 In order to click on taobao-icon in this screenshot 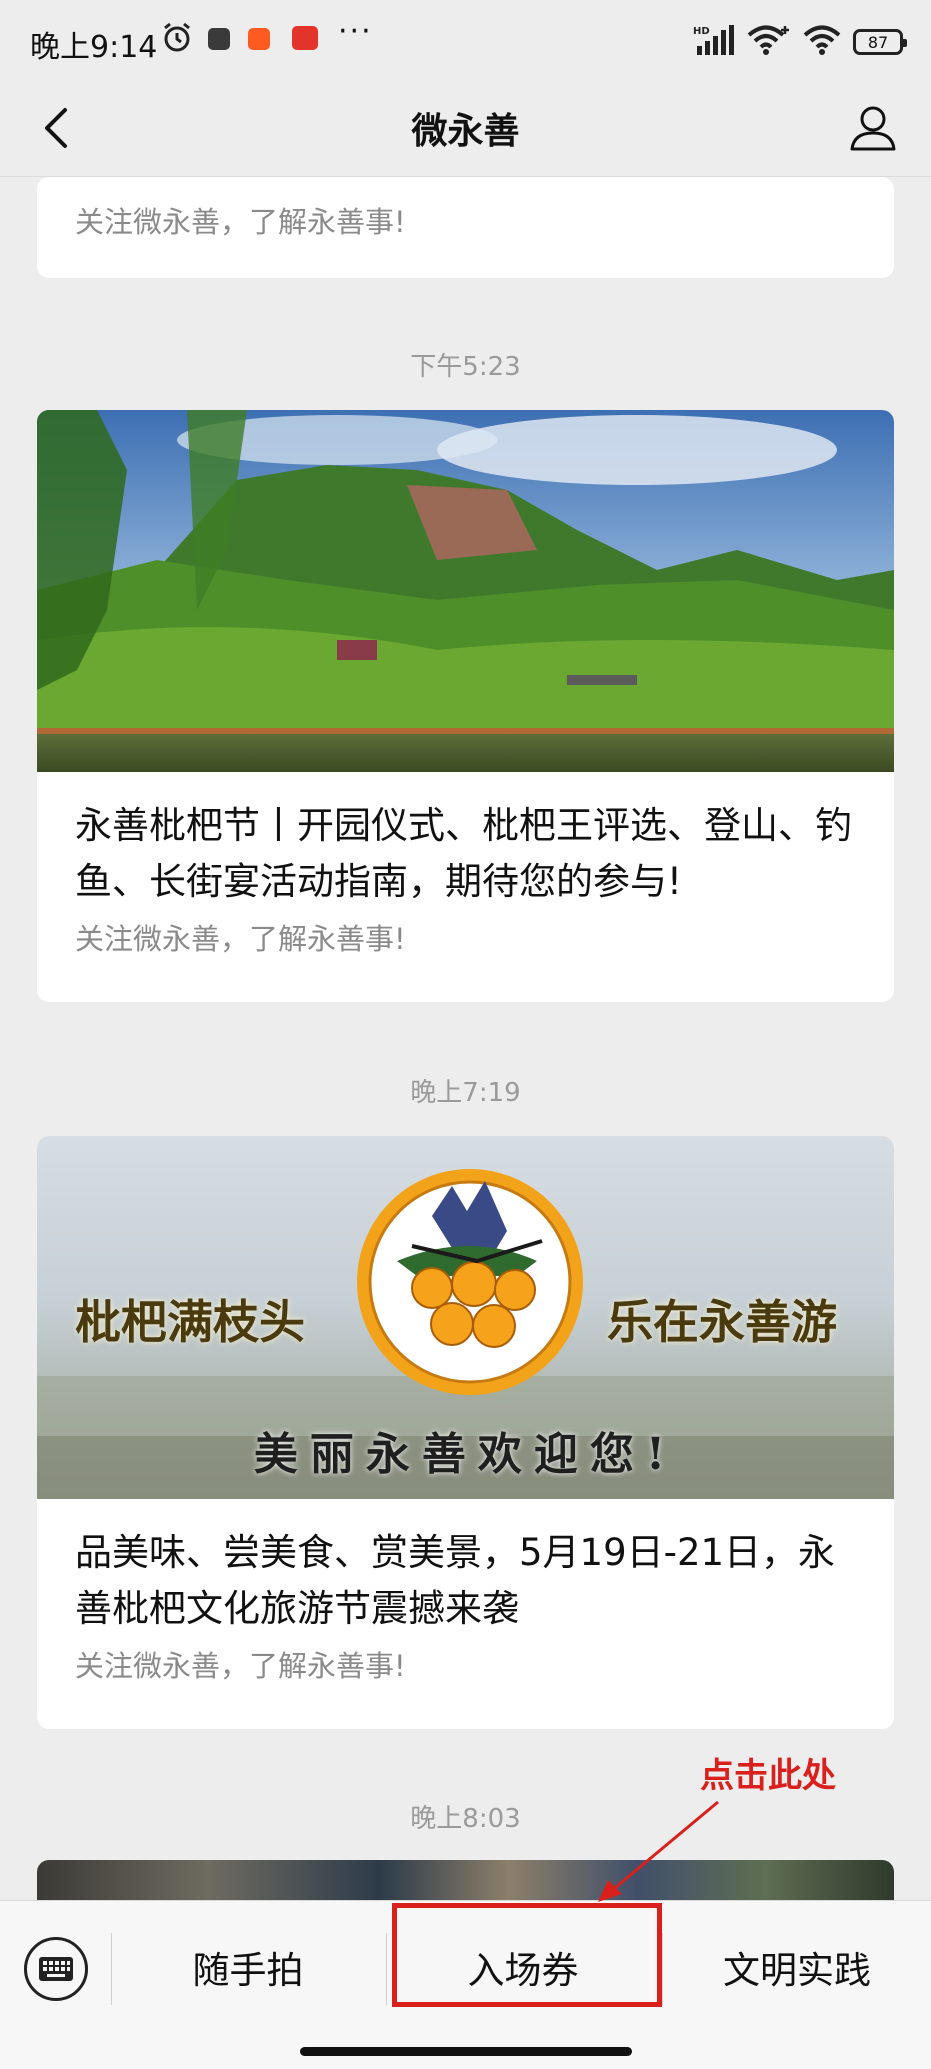, I will do `click(259, 39)`.